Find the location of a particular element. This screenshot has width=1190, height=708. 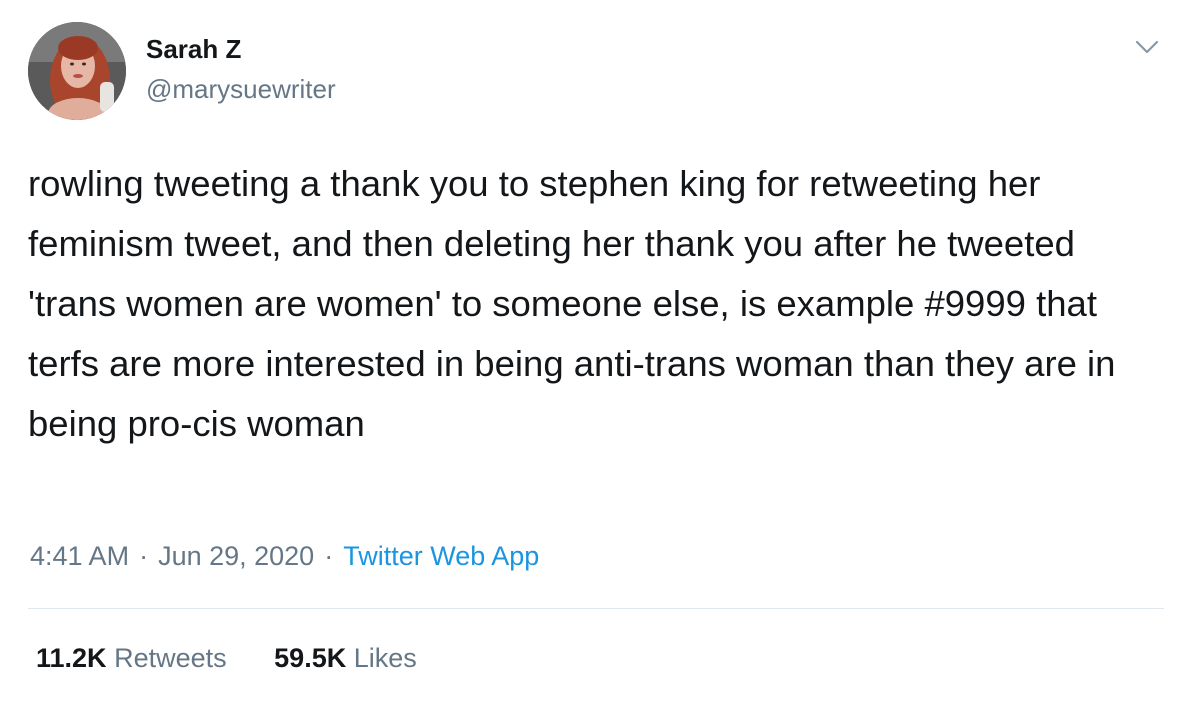

tweet-stats: 11.2K Retweets 59.5K Likes is located at coordinates (246, 658).